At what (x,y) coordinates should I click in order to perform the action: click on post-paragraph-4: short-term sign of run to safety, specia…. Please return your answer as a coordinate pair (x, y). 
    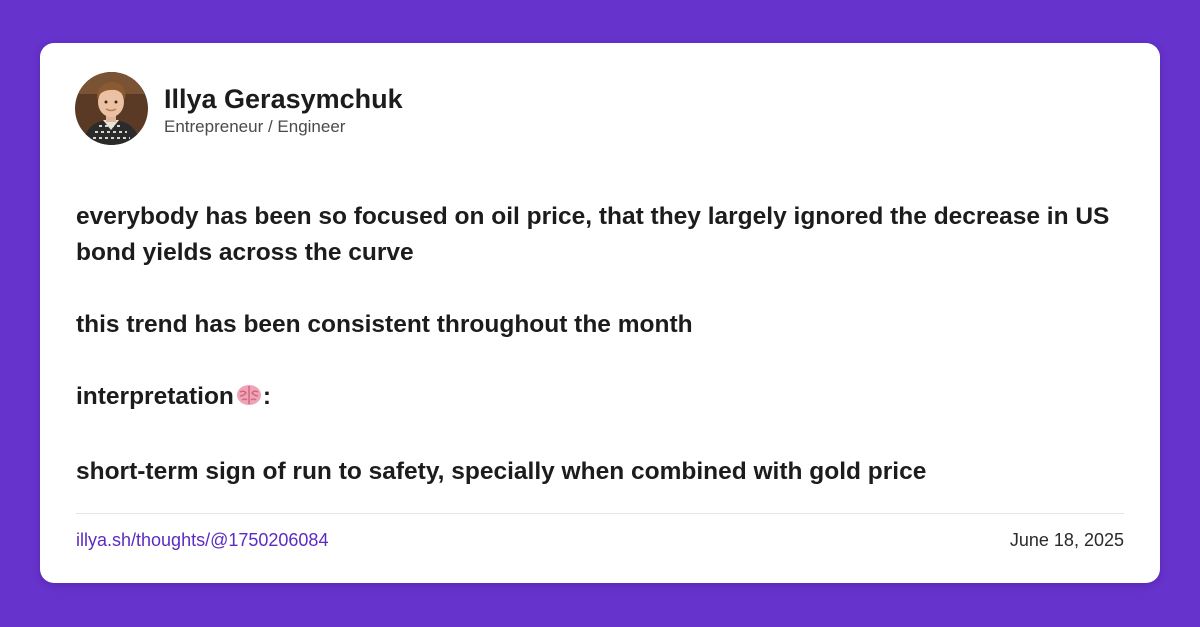
    Looking at the image, I should click on (501, 471).